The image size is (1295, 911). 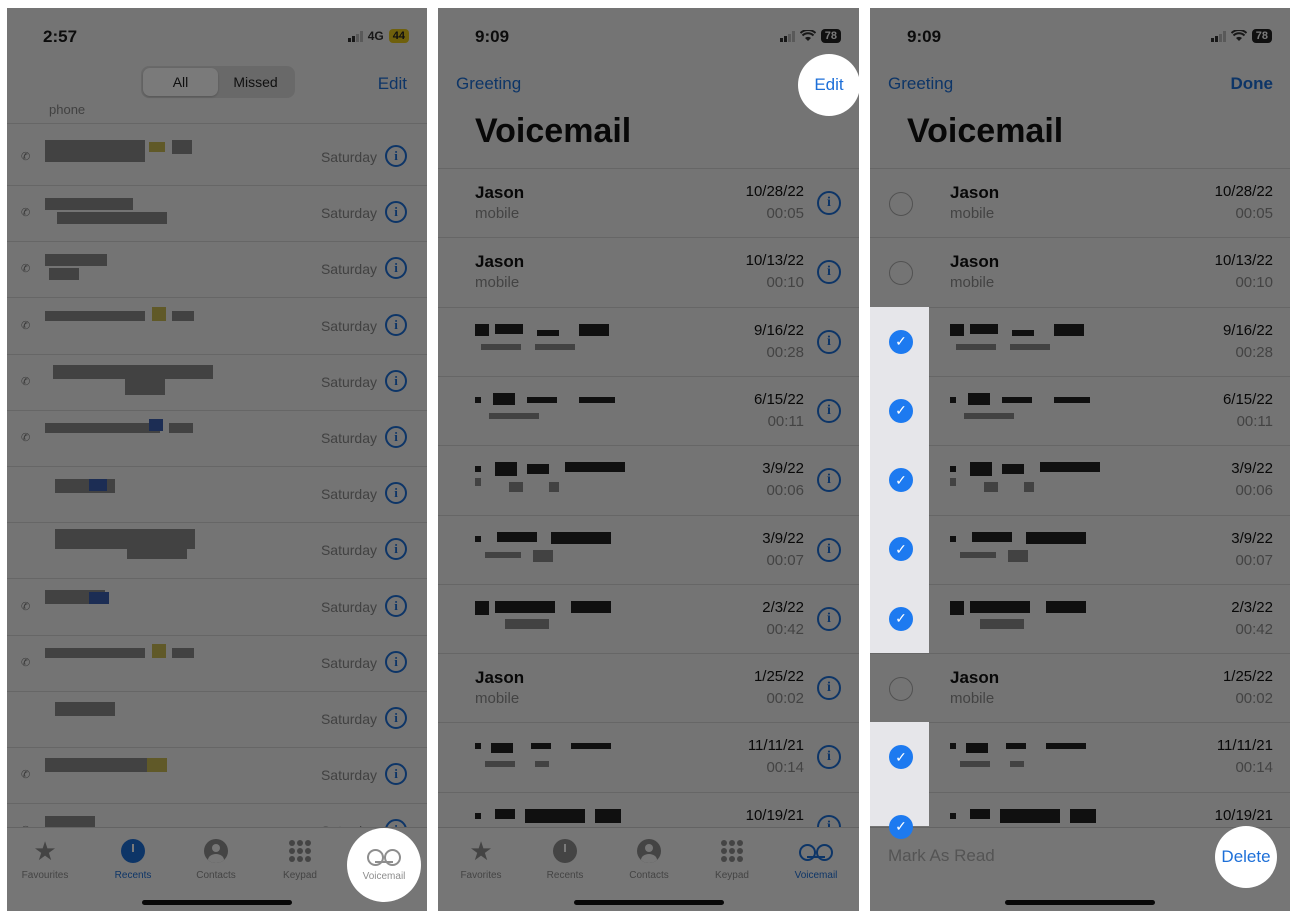 What do you see at coordinates (648, 202) in the screenshot?
I see `voicemail-row: Jason mobile 10/28/22 00:05 i` at bounding box center [648, 202].